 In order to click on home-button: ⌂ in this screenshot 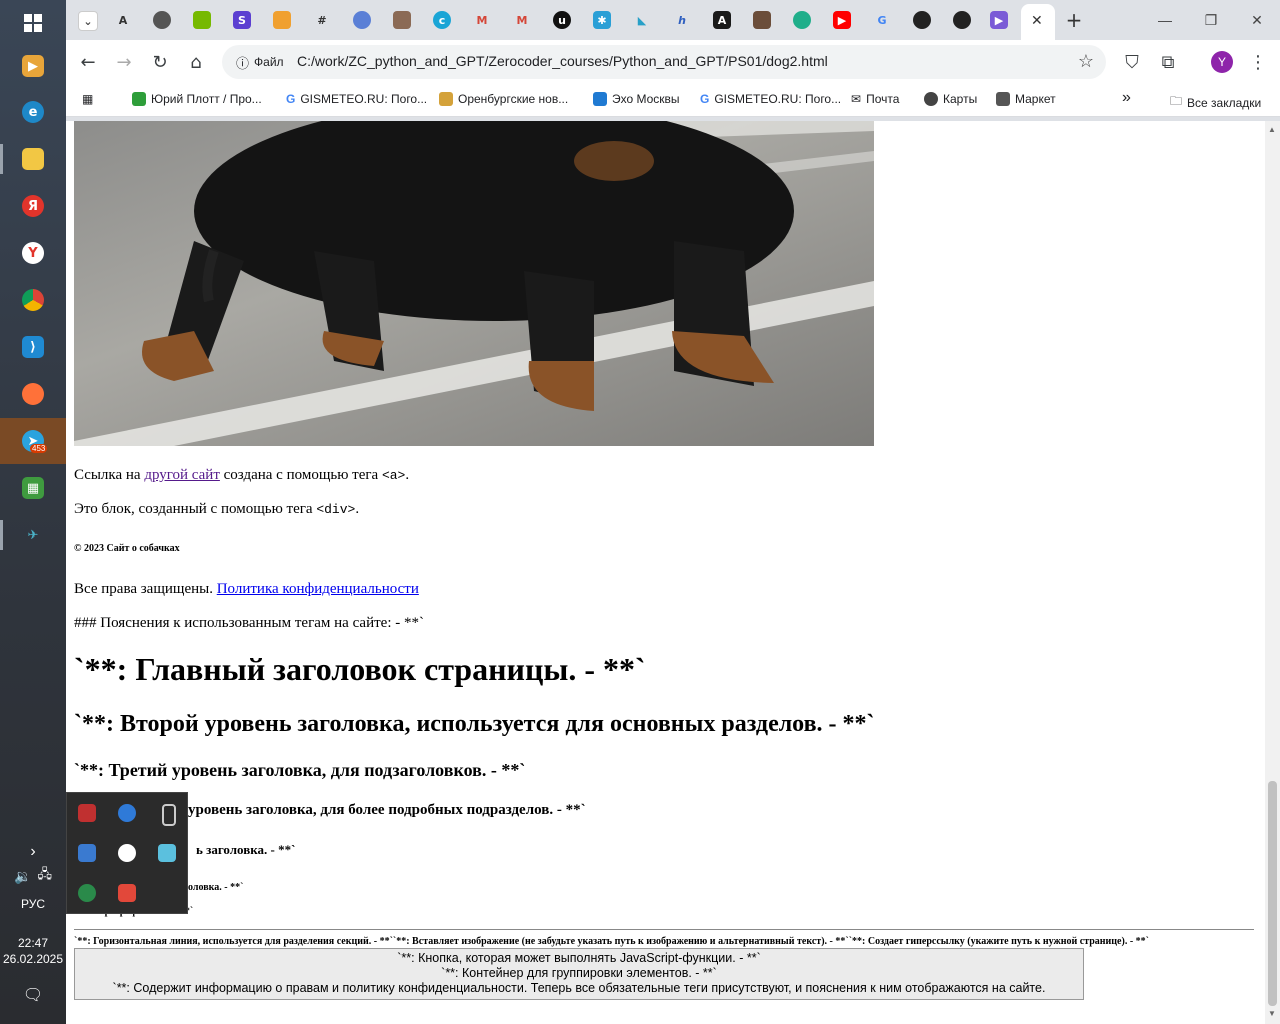, I will do `click(196, 62)`.